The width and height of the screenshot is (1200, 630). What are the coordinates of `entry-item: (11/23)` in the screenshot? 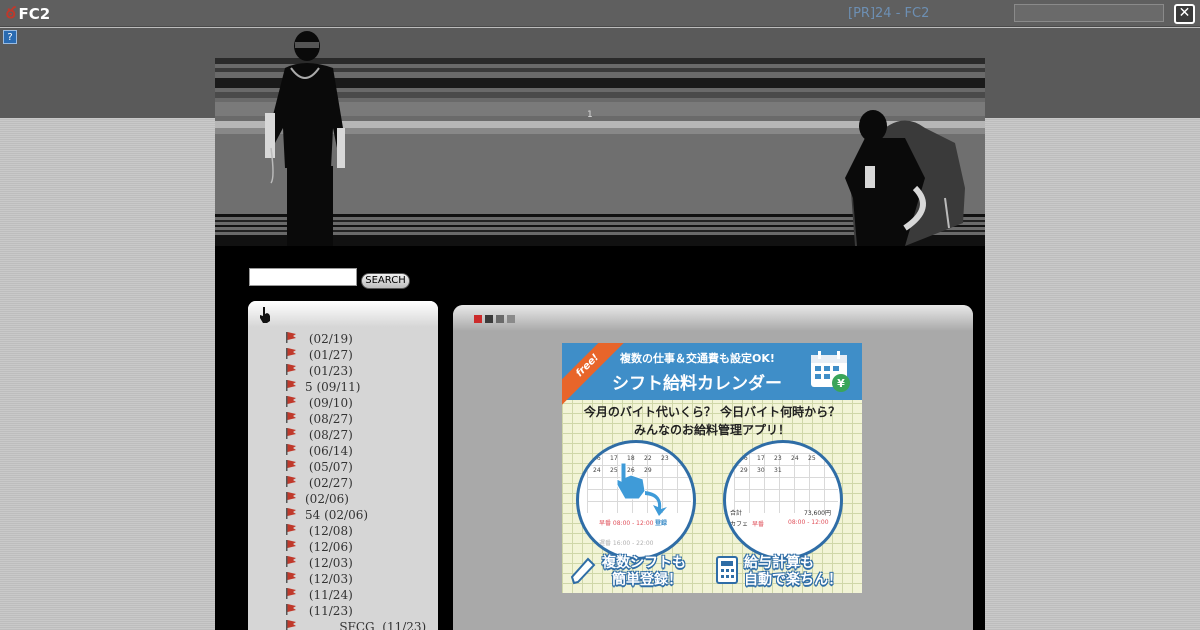 It's located at (343, 611).